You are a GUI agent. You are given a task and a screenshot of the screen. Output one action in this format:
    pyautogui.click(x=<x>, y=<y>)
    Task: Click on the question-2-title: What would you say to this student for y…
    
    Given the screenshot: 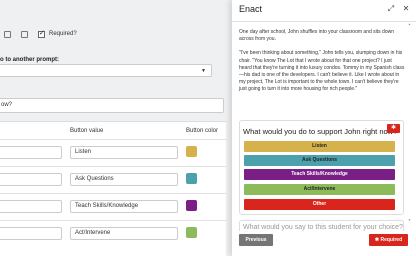 What is the action you would take?
    pyautogui.click(x=323, y=227)
    